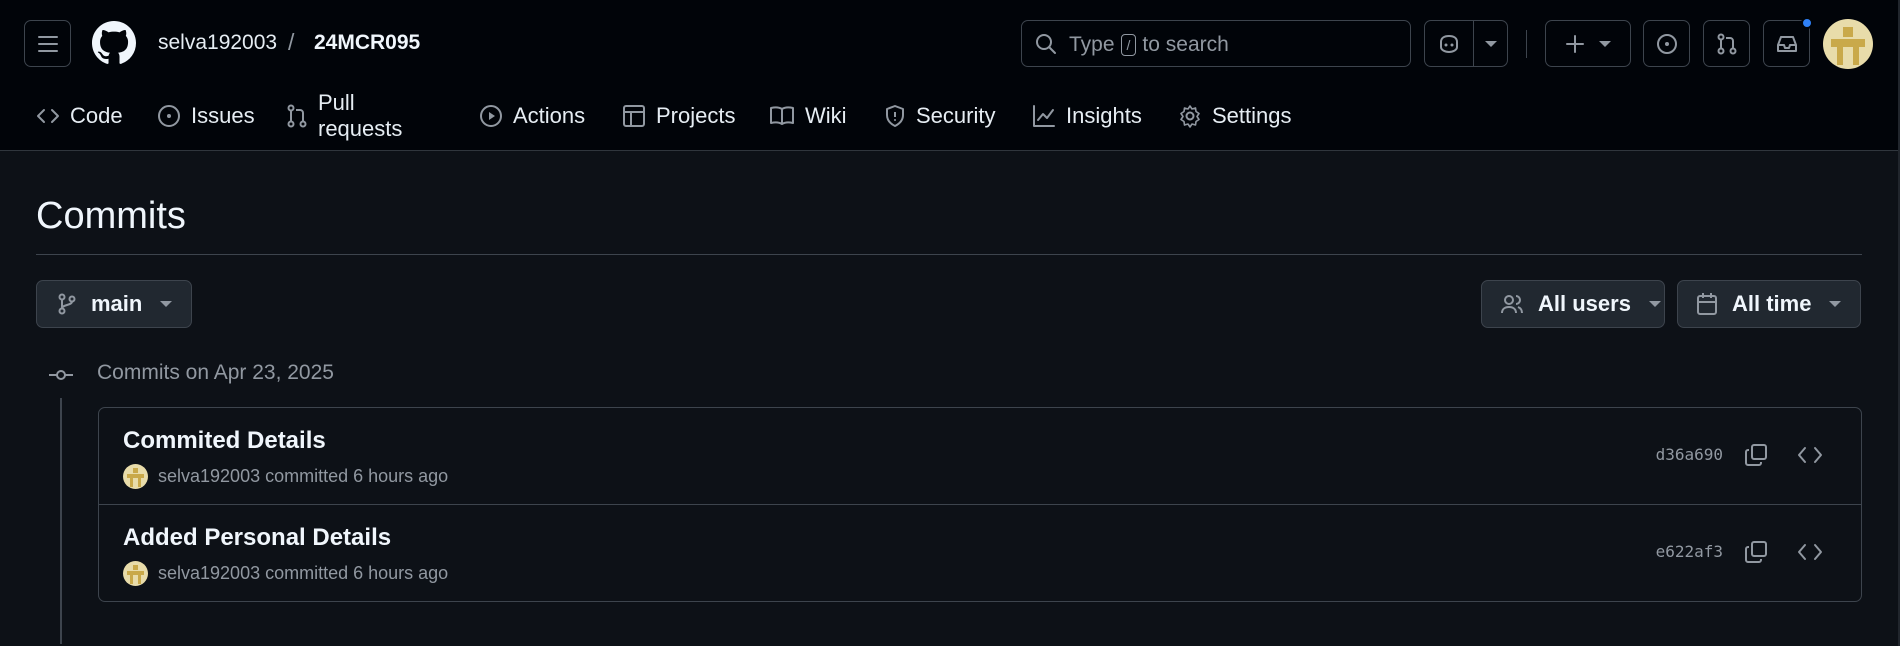 This screenshot has width=1900, height=646. What do you see at coordinates (1044, 116) in the screenshot?
I see `graph-icon` at bounding box center [1044, 116].